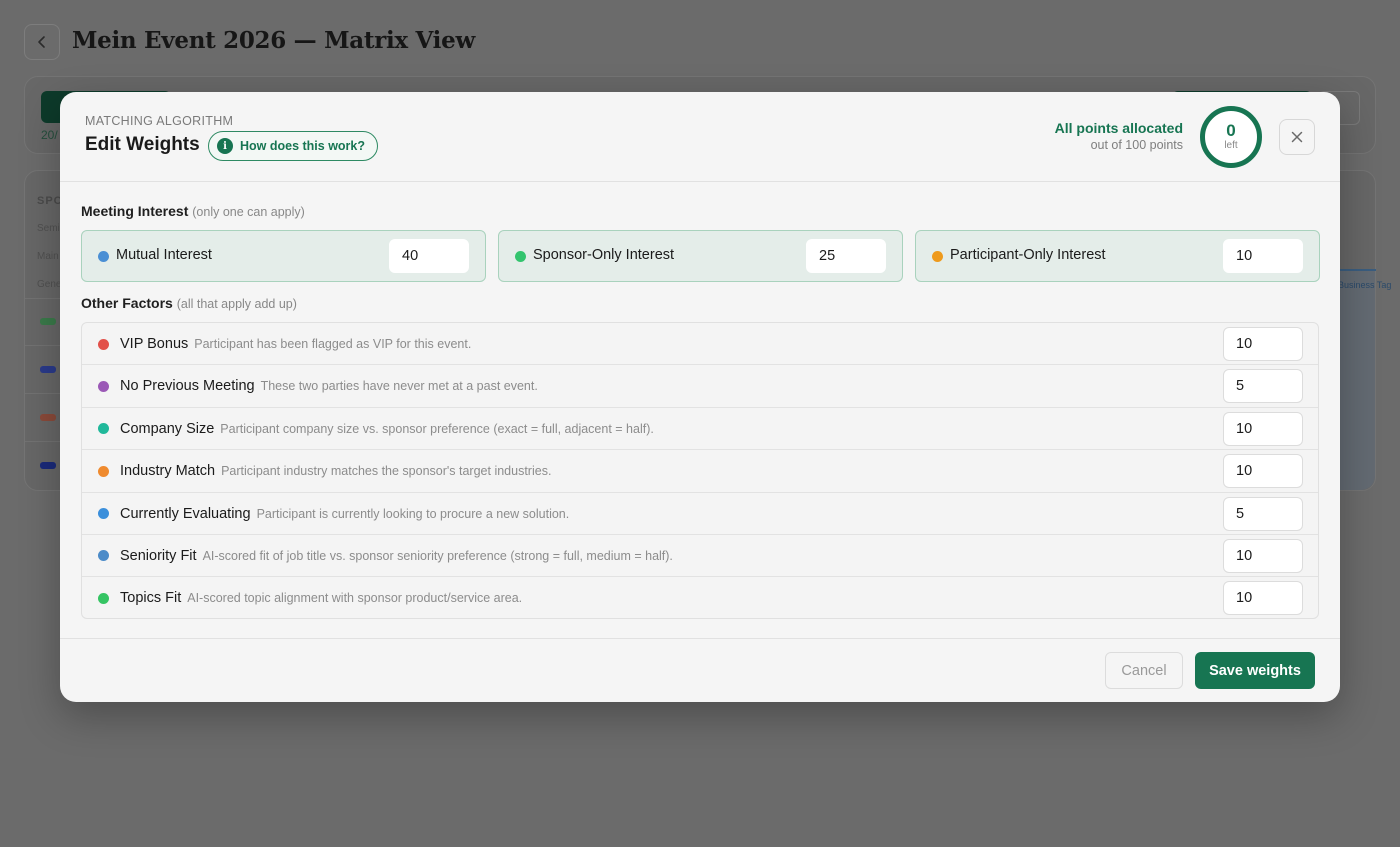 Image resolution: width=1400 pixels, height=847 pixels. Describe the element at coordinates (1263, 513) in the screenshot. I see `currently-evaluating-weight-input: 5` at that location.